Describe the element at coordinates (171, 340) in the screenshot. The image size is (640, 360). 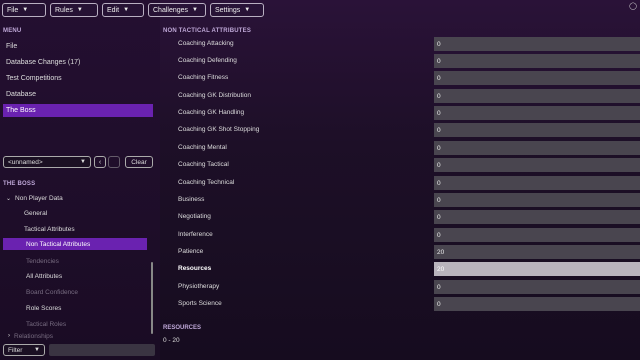
I see `resources-range: 0 - 20` at that location.